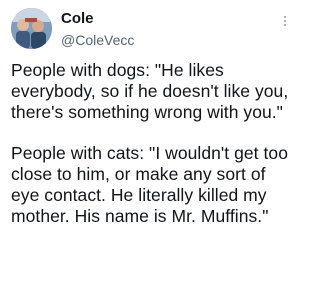  I want to click on avatar-image, so click(31, 28).